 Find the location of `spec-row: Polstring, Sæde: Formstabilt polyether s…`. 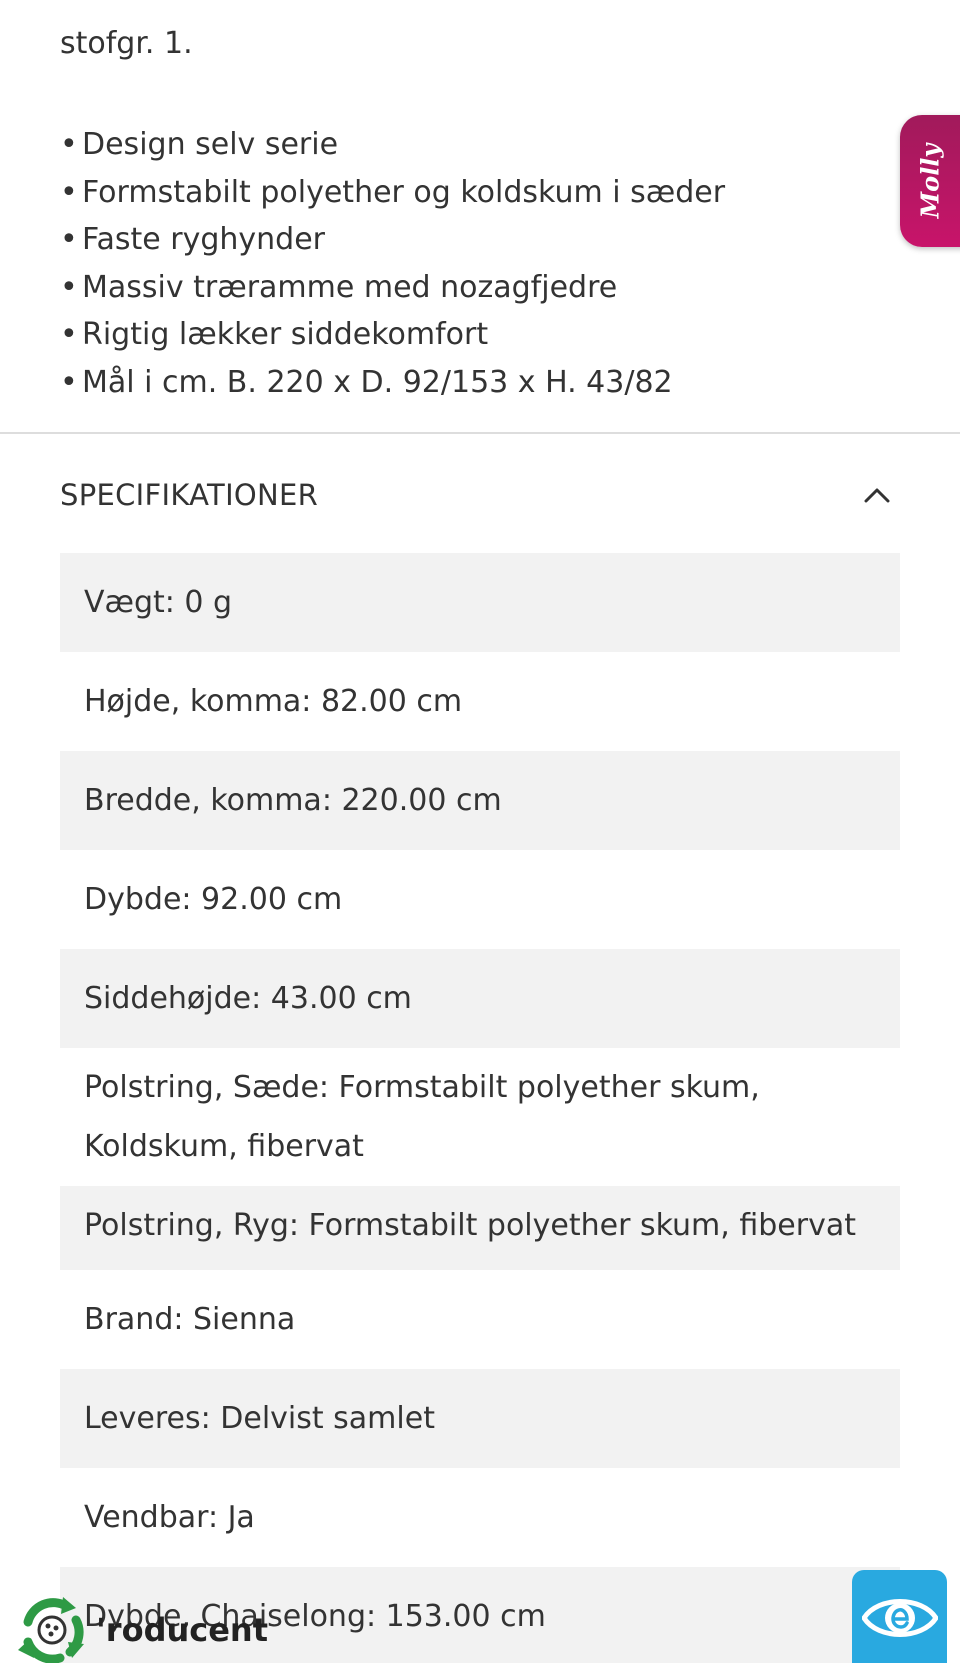

spec-row: Polstring, Sæde: Formstabilt polyether s… is located at coordinates (422, 1117).